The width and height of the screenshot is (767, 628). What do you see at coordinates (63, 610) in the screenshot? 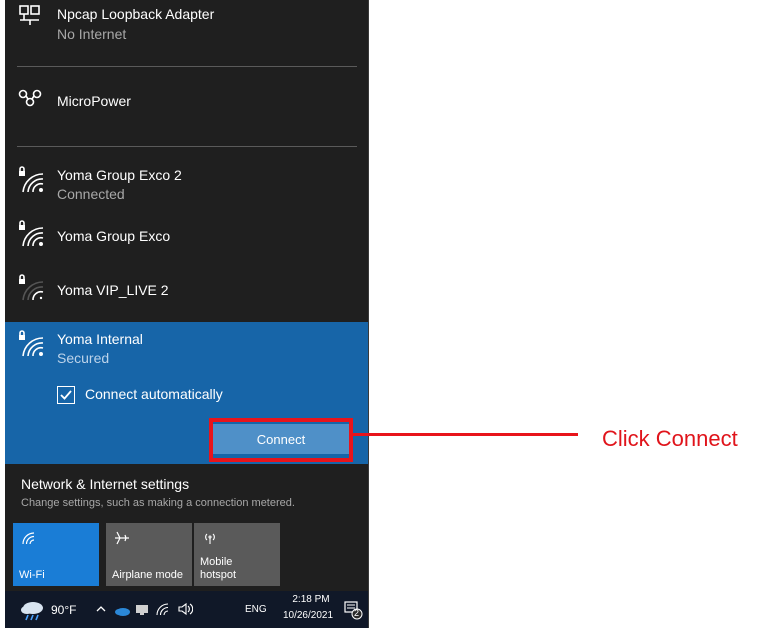
I see `temperature: 90°F` at bounding box center [63, 610].